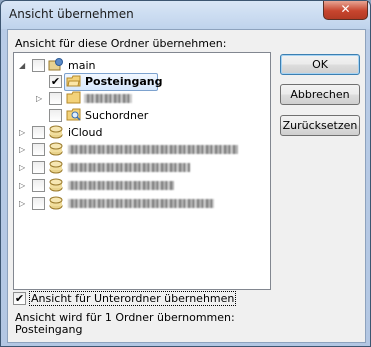  I want to click on tree-label-posteingang: Posteingang, so click(124, 81).